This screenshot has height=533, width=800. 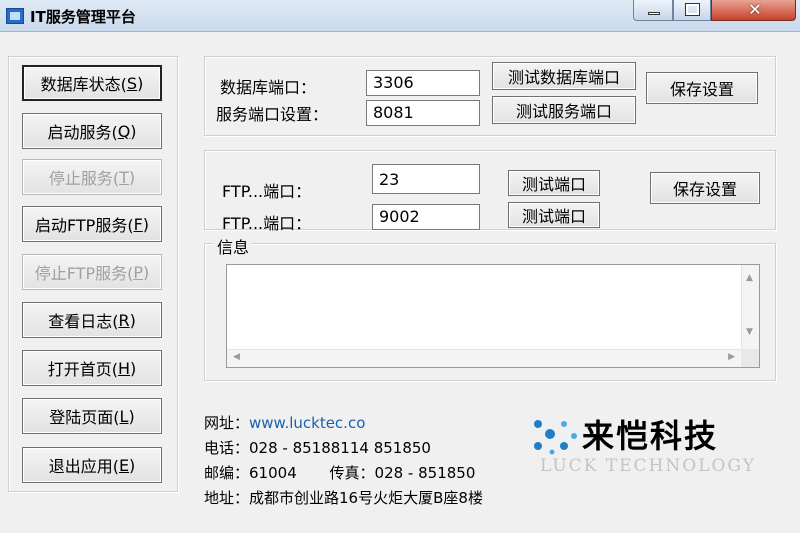 I want to click on ftp-port-2-label: FTP...端口：, so click(x=267, y=223).